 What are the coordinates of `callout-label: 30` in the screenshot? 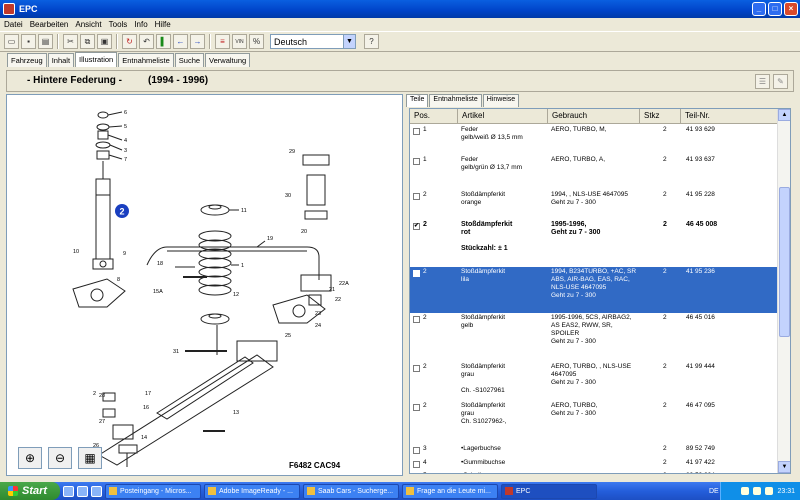 It's located at (288, 196).